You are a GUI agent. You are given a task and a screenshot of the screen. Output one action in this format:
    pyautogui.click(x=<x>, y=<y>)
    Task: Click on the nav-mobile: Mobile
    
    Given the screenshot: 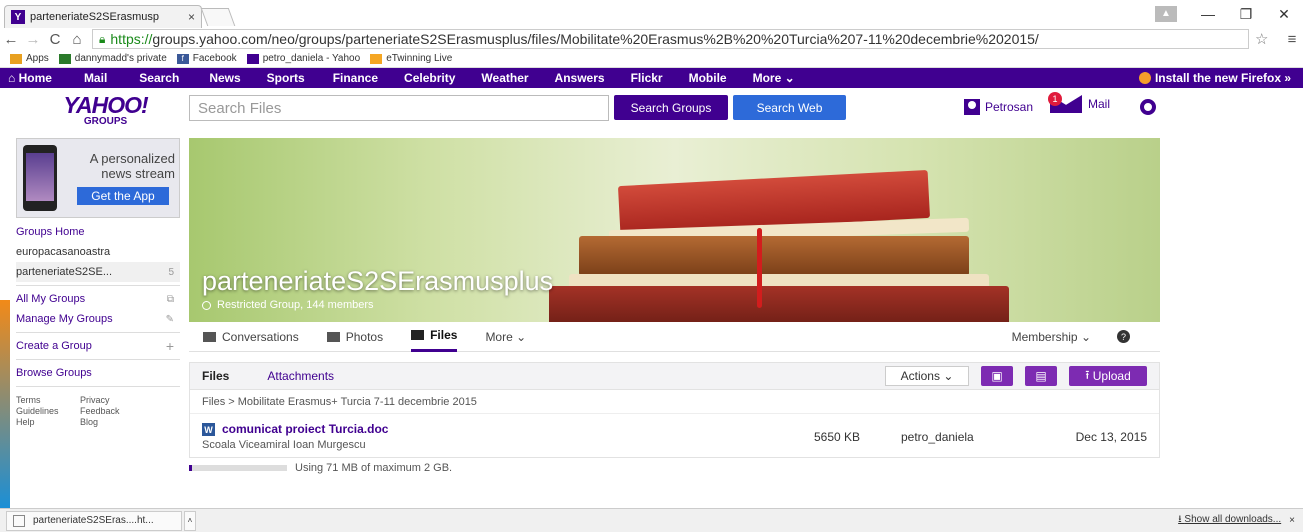 What is the action you would take?
    pyautogui.click(x=708, y=78)
    